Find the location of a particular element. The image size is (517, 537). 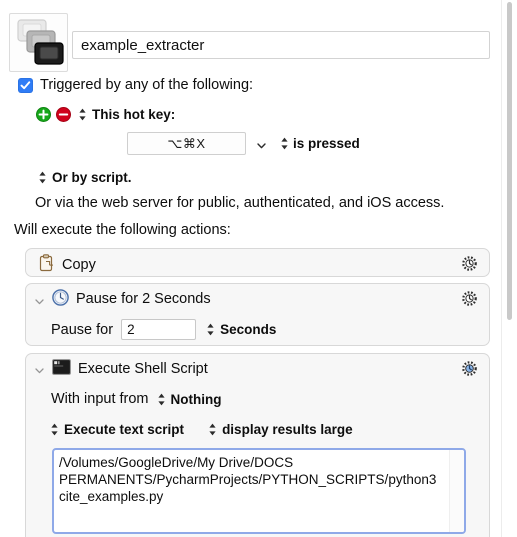

pause-unit-stepper-icon is located at coordinates (210, 329).